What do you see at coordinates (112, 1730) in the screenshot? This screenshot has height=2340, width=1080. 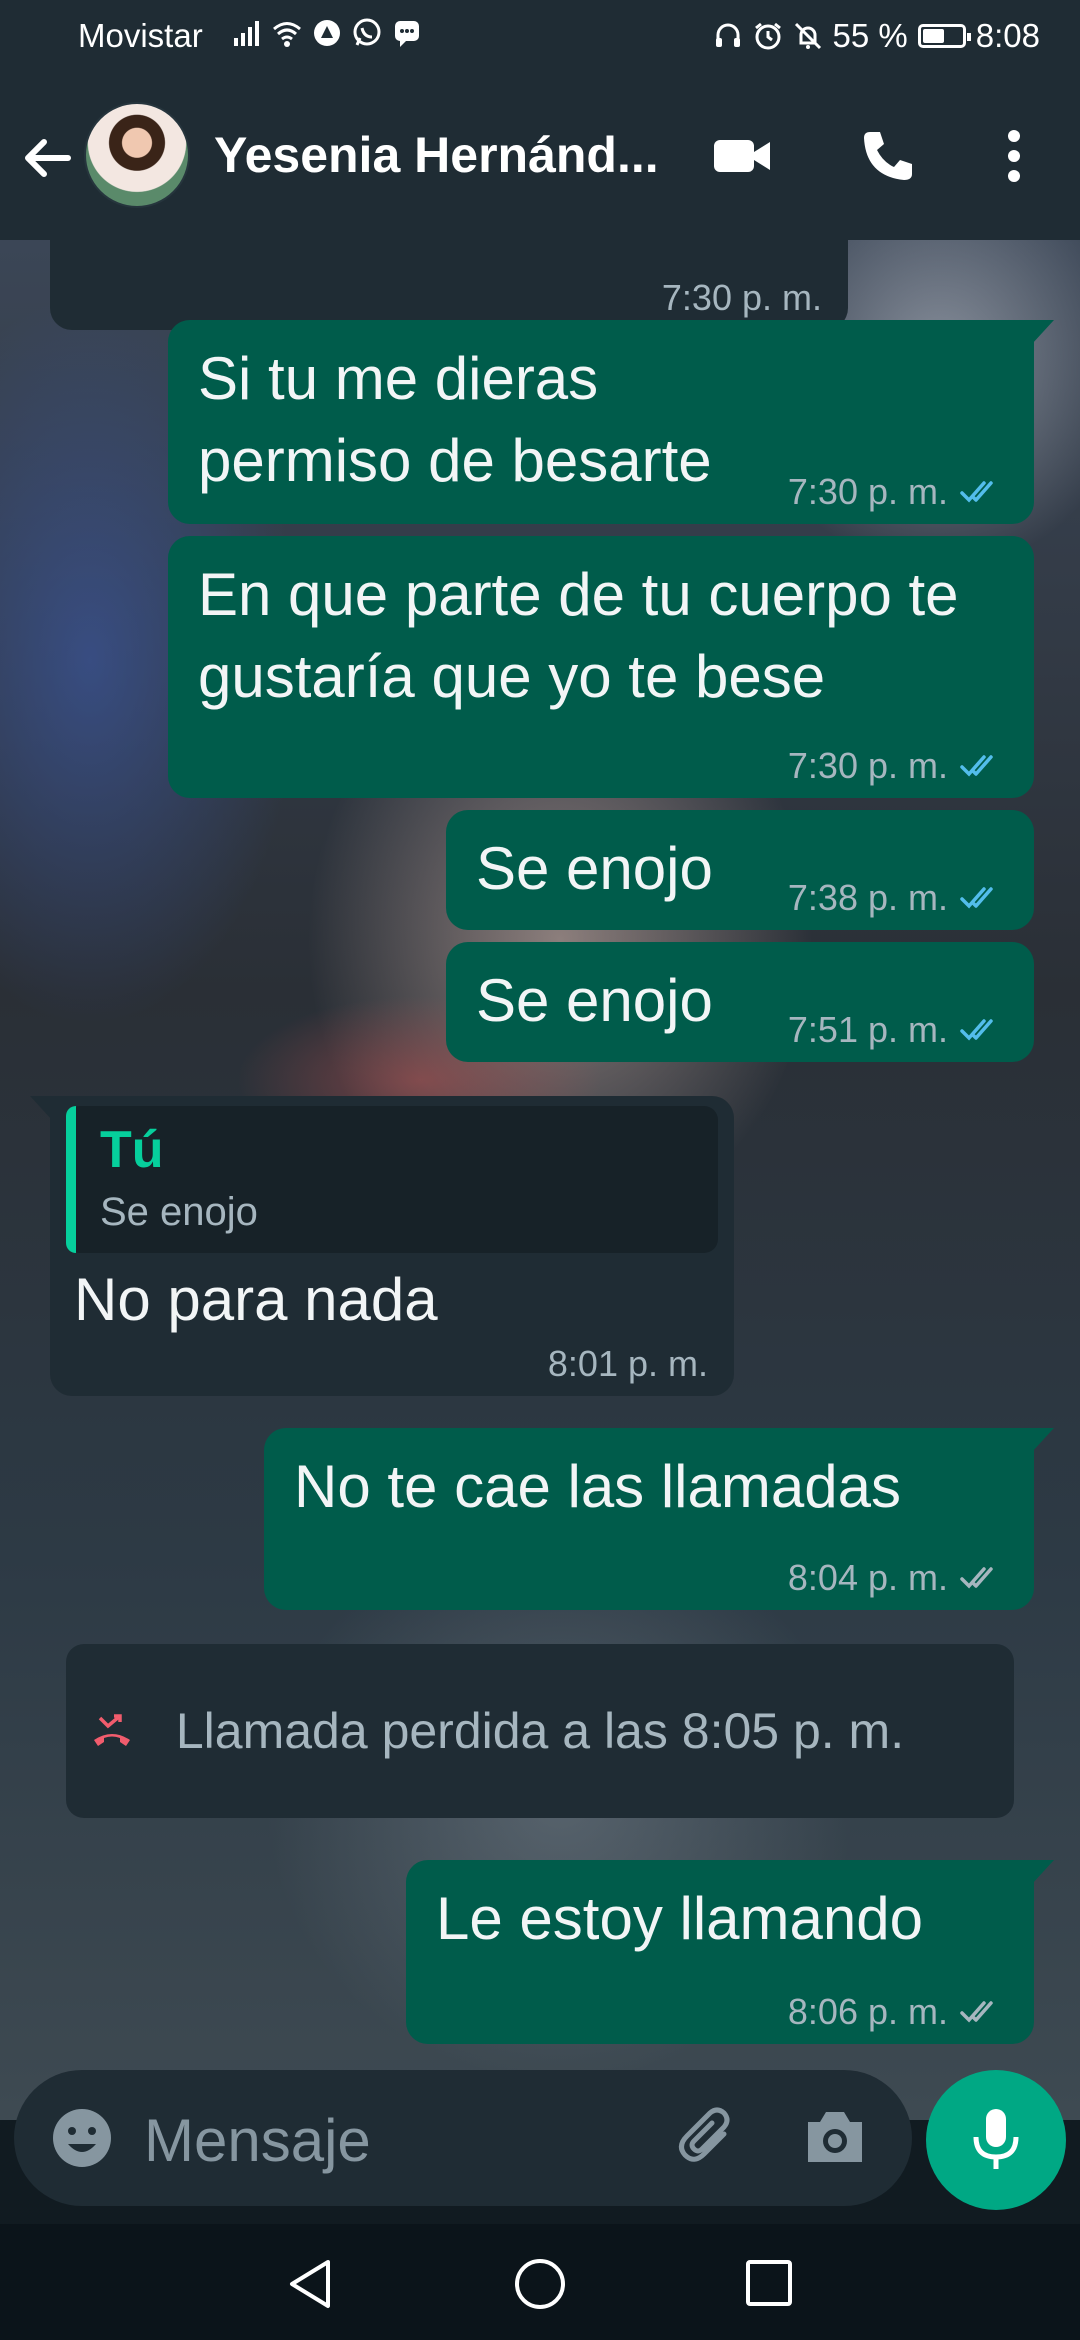 I see `missed-call-icon` at bounding box center [112, 1730].